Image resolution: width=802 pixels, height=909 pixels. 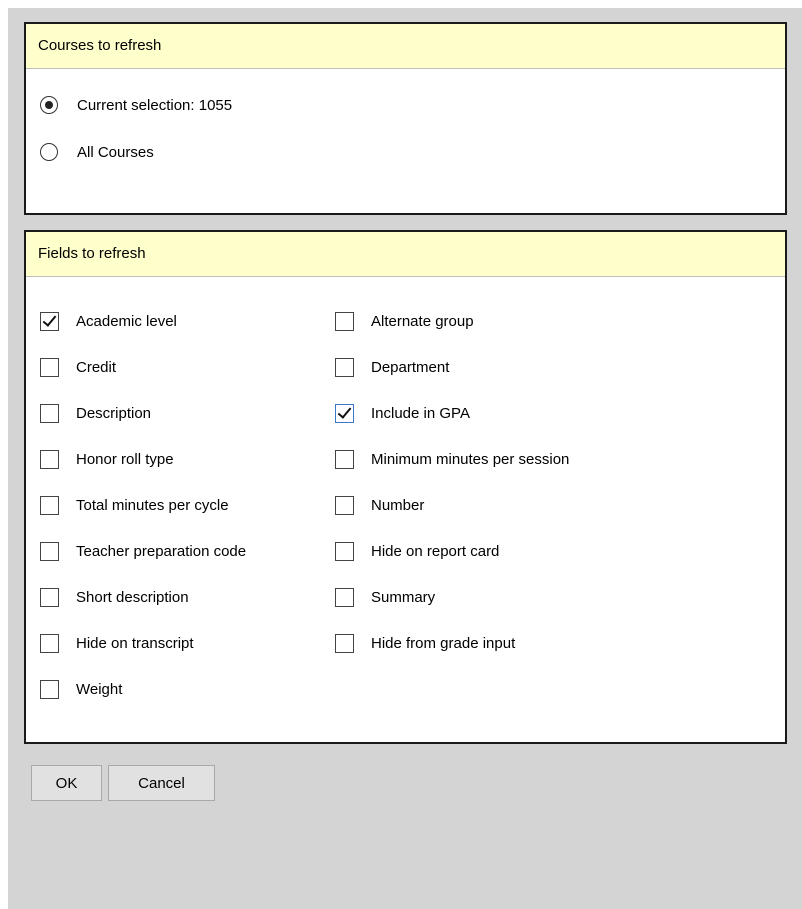 I want to click on cancel-button: Cancel, so click(x=161, y=783).